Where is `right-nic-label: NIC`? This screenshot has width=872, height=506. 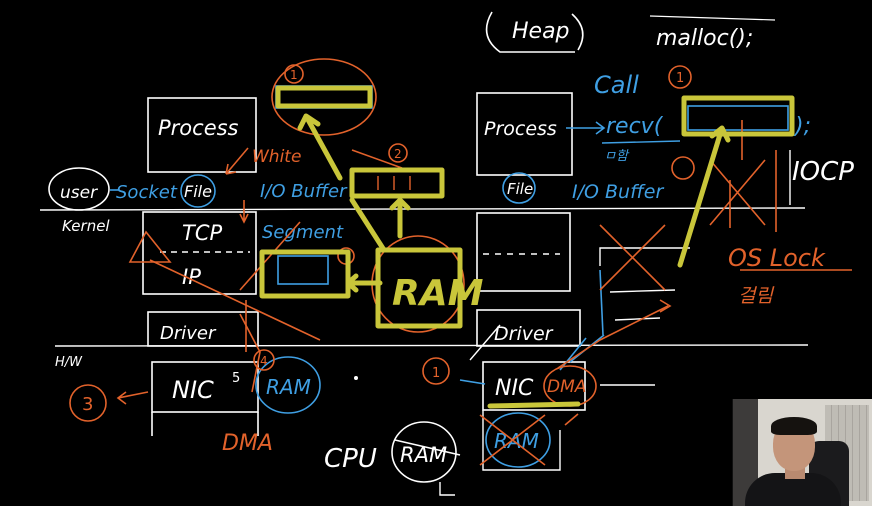
right-nic-label: NIC is located at coordinates (514, 388).